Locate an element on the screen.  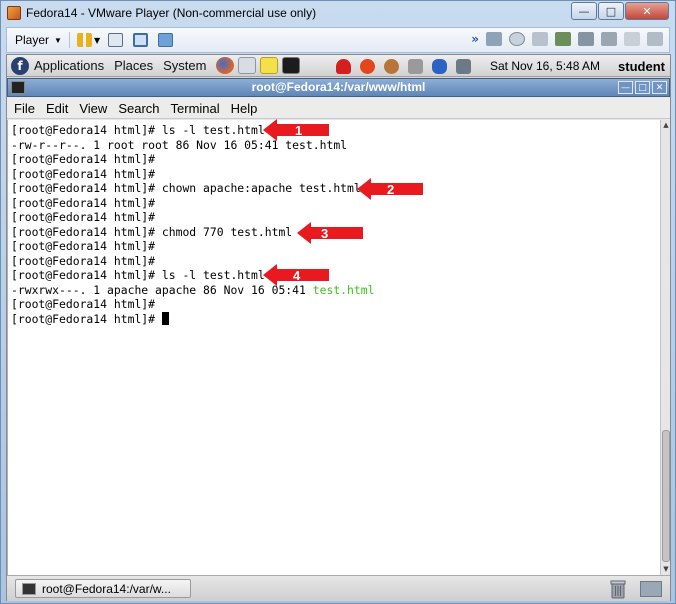
arrow-label: 3 is located at coordinates (324, 233).